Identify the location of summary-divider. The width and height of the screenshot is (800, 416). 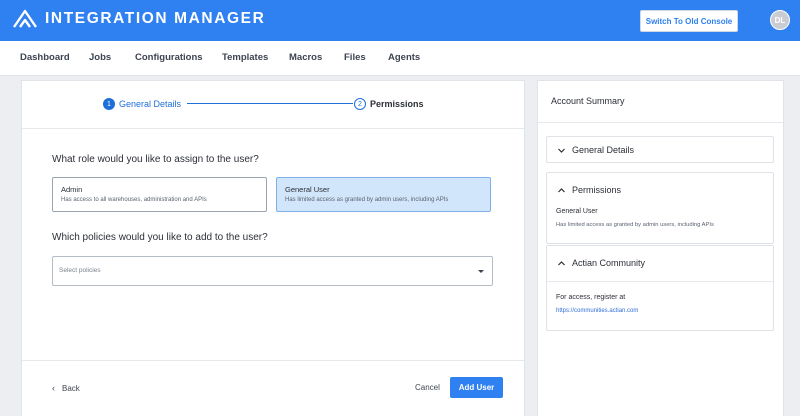
(660, 122).